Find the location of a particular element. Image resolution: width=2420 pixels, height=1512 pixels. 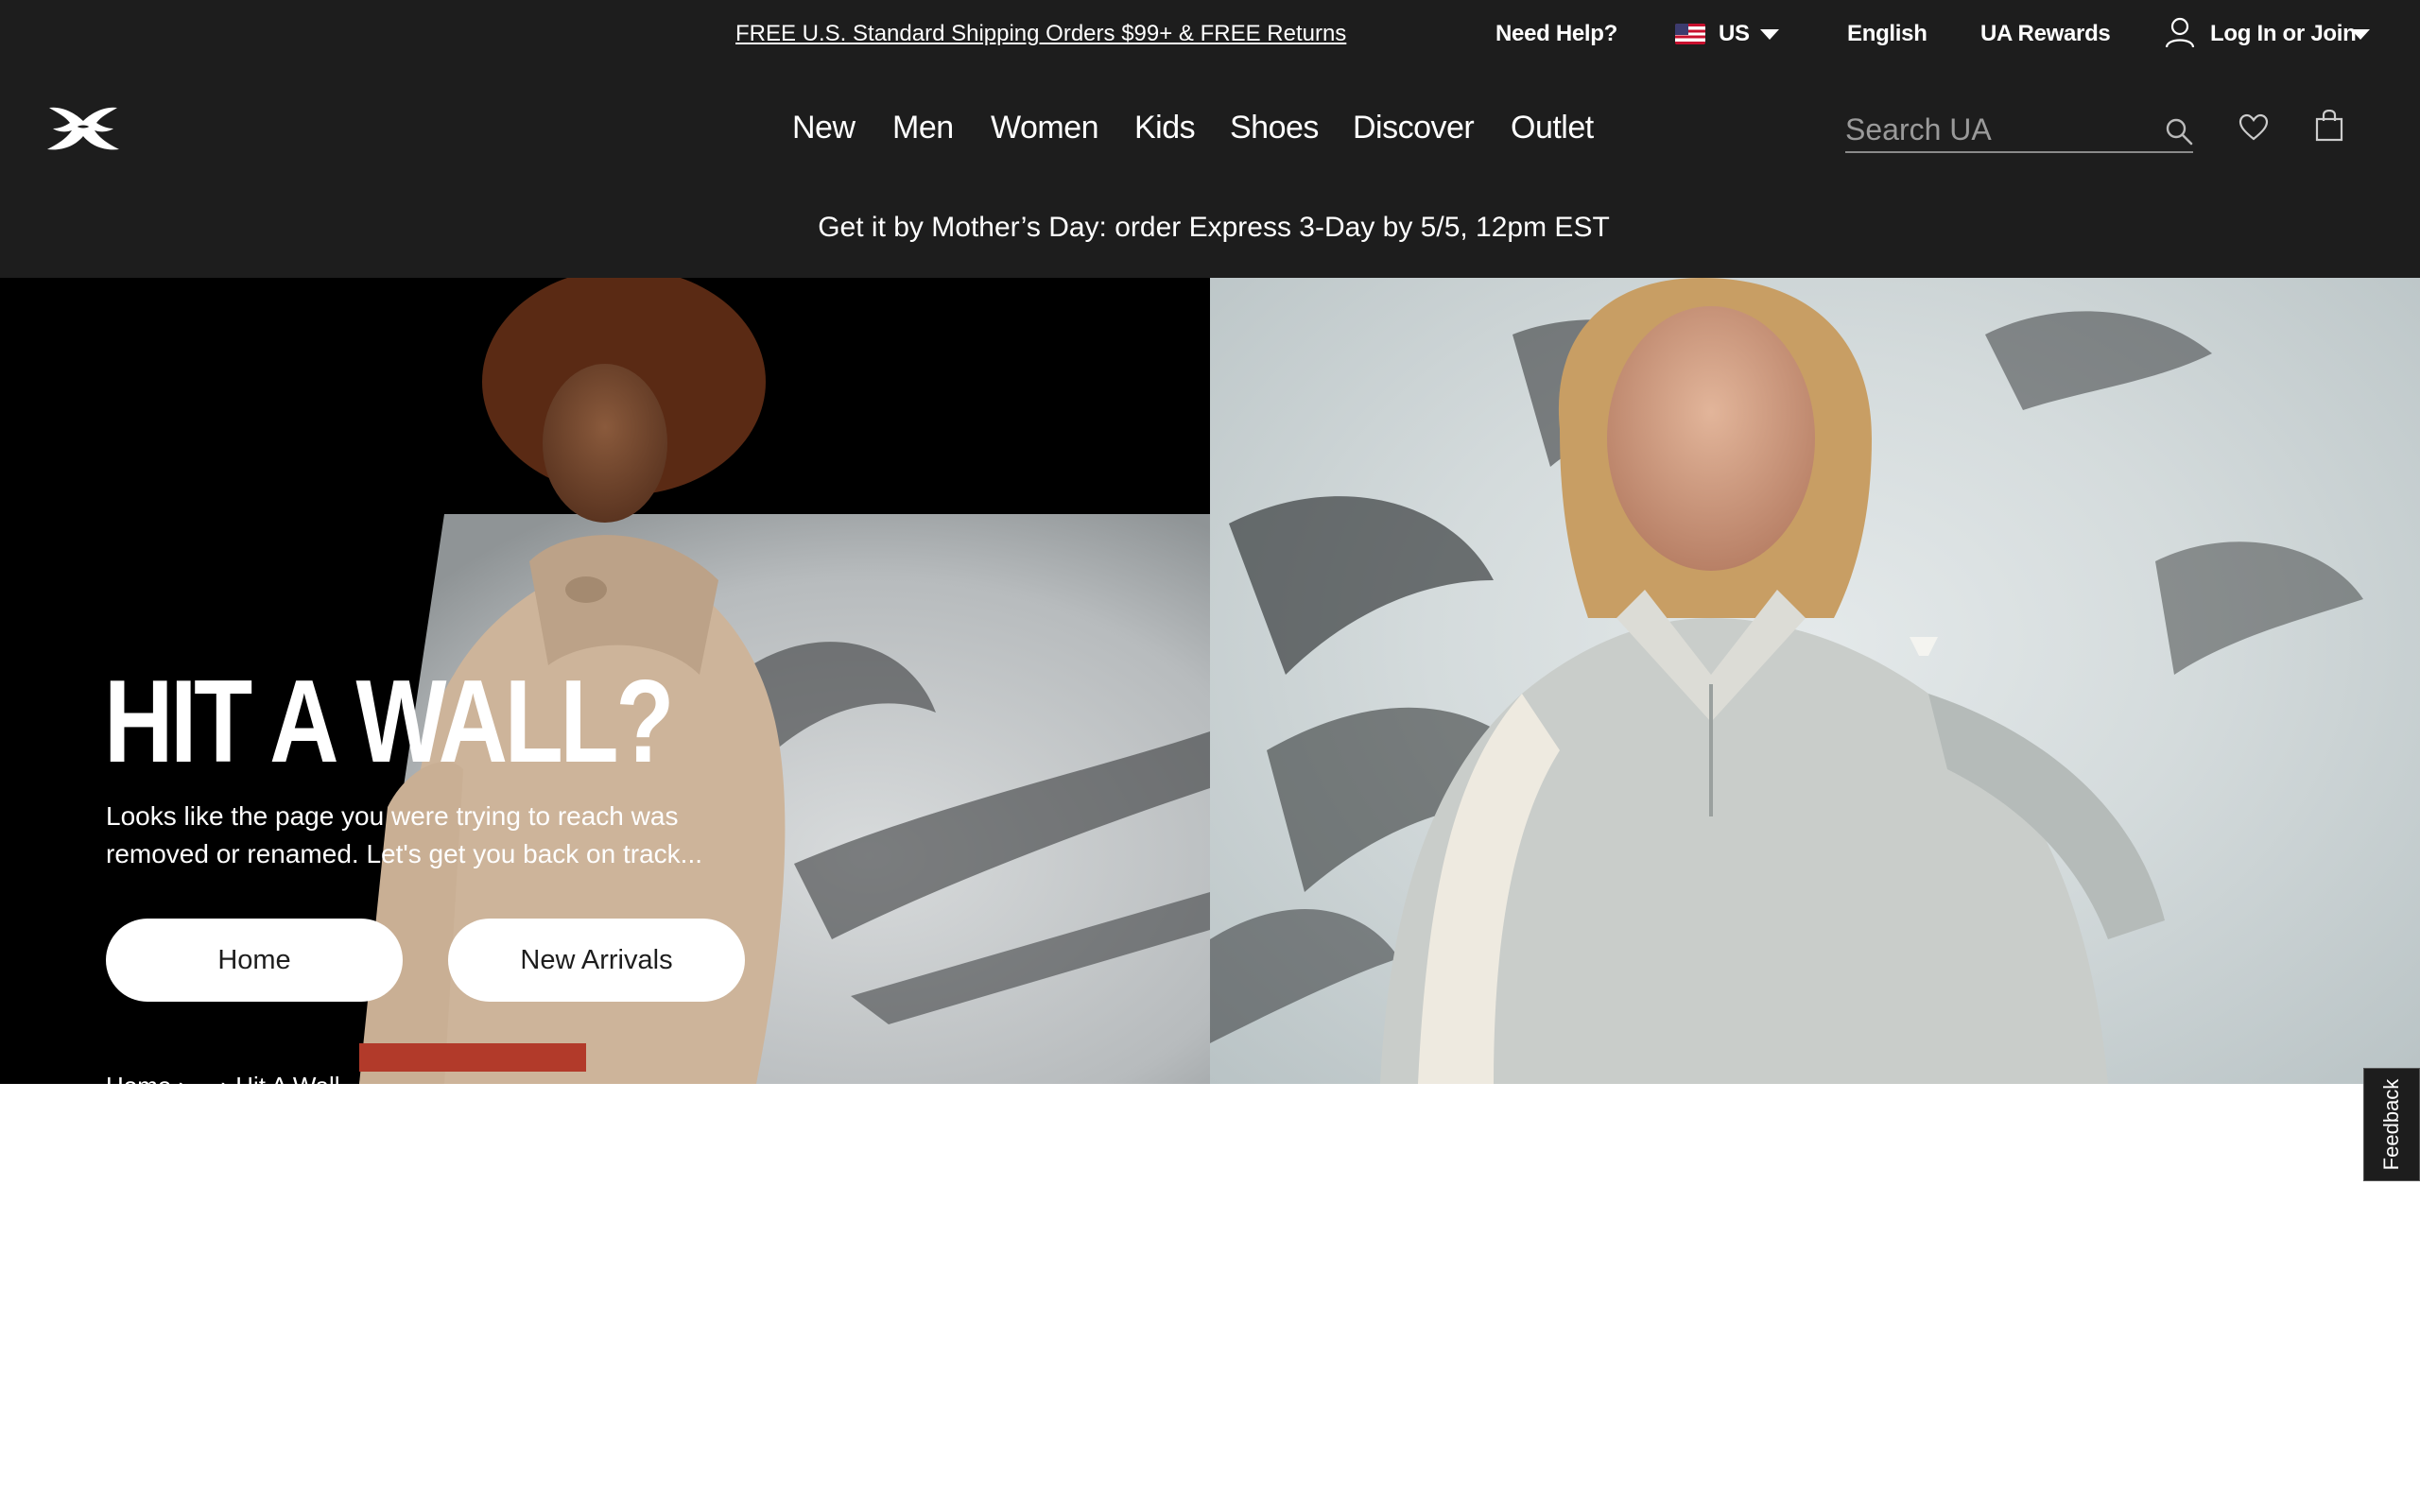

bag-icon is located at coordinates (2329, 126).